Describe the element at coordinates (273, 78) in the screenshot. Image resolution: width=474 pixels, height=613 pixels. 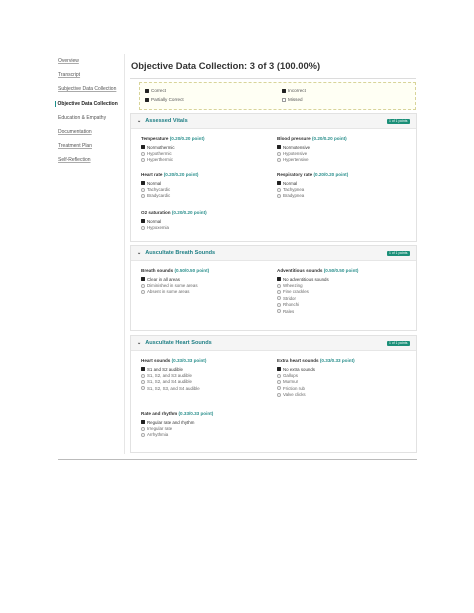
I see `title-divider` at that location.